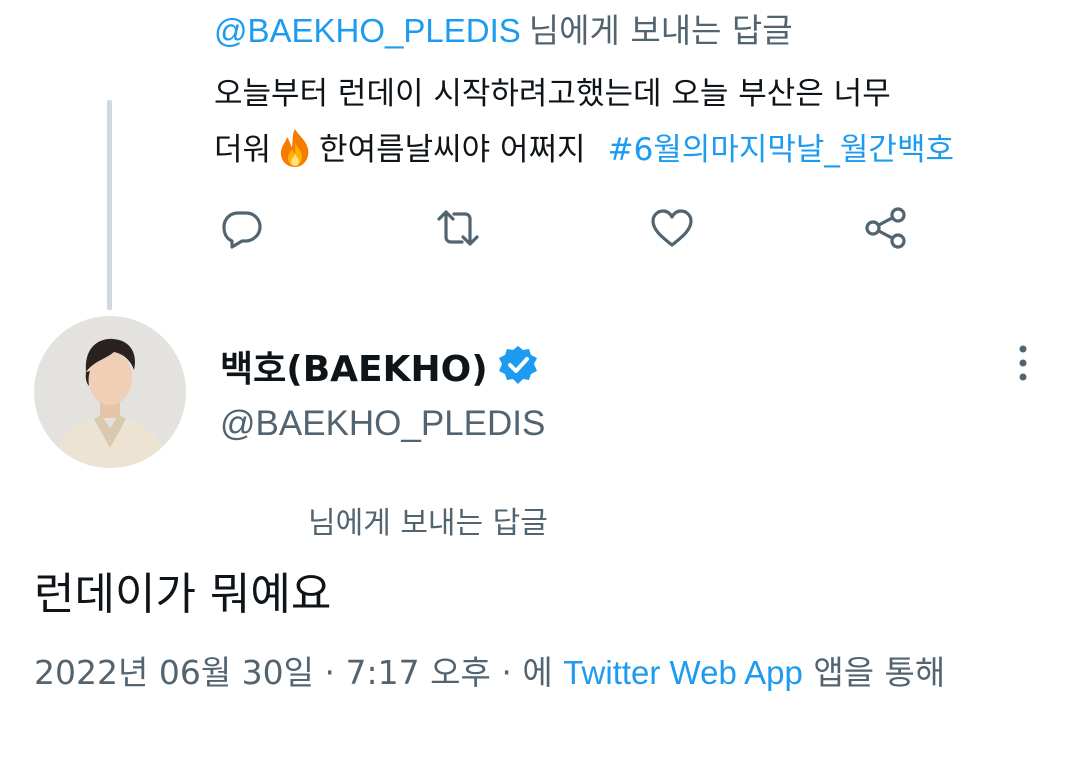 This screenshot has width=1080, height=777. Describe the element at coordinates (367, 30) in the screenshot. I see `reply-context-handle-link: @BAEKHO_PLEDIS` at that location.